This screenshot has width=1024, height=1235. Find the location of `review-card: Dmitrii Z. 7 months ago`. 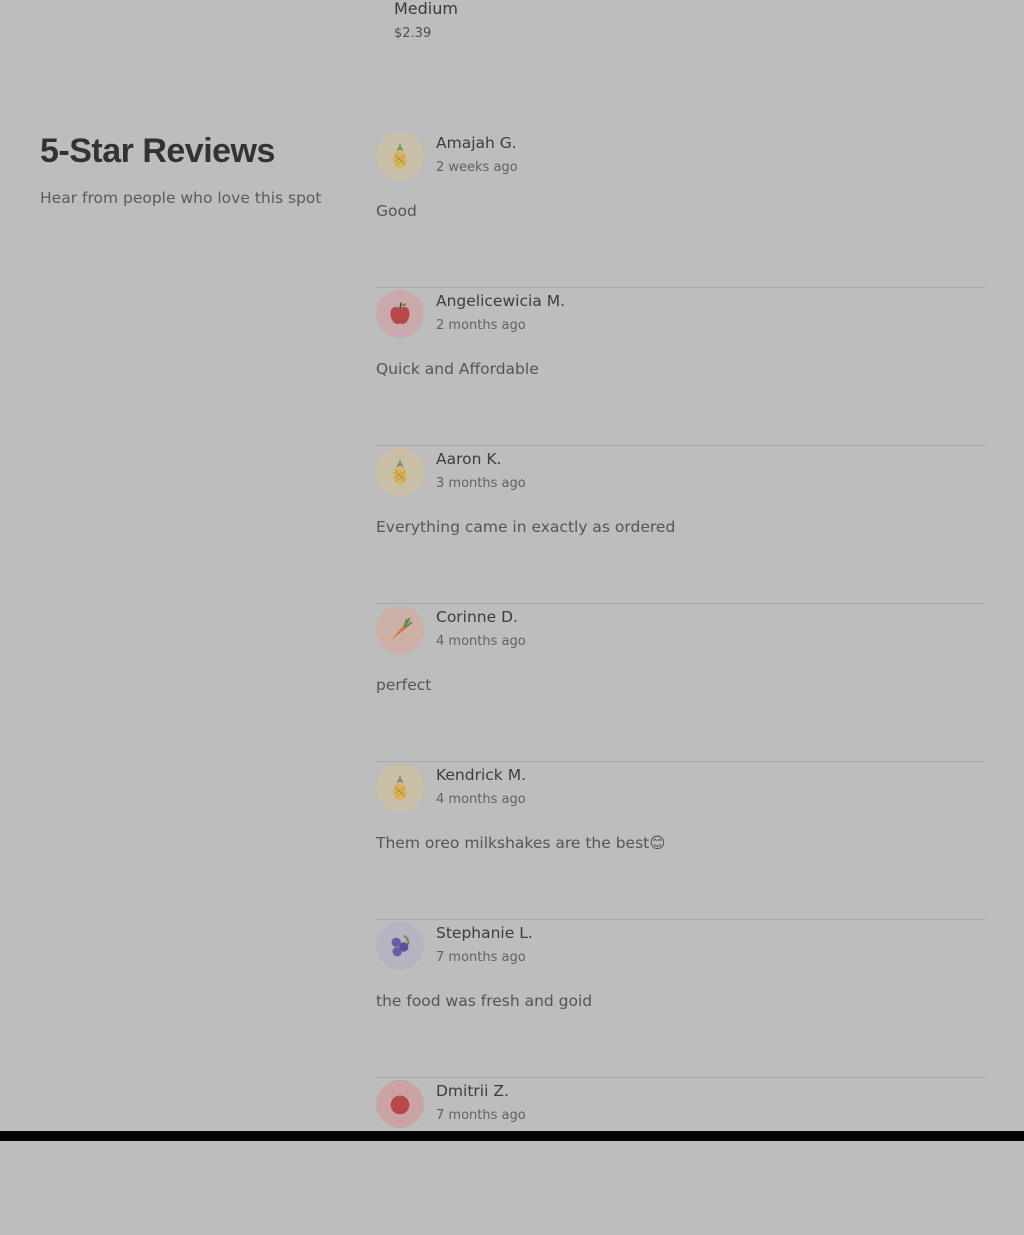

review-card: Dmitrii Z. 7 months ago is located at coordinates (680, 1156).